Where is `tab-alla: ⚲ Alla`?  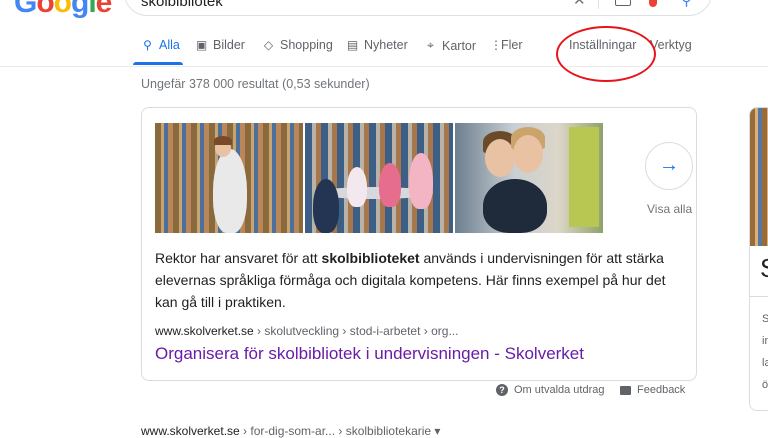
tab-alla: ⚲ Alla is located at coordinates (160, 45).